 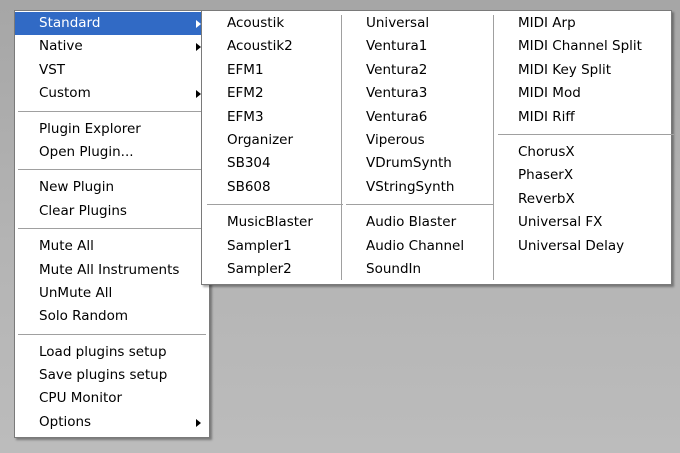 I want to click on menu-item-label: Custom, so click(x=65, y=93).